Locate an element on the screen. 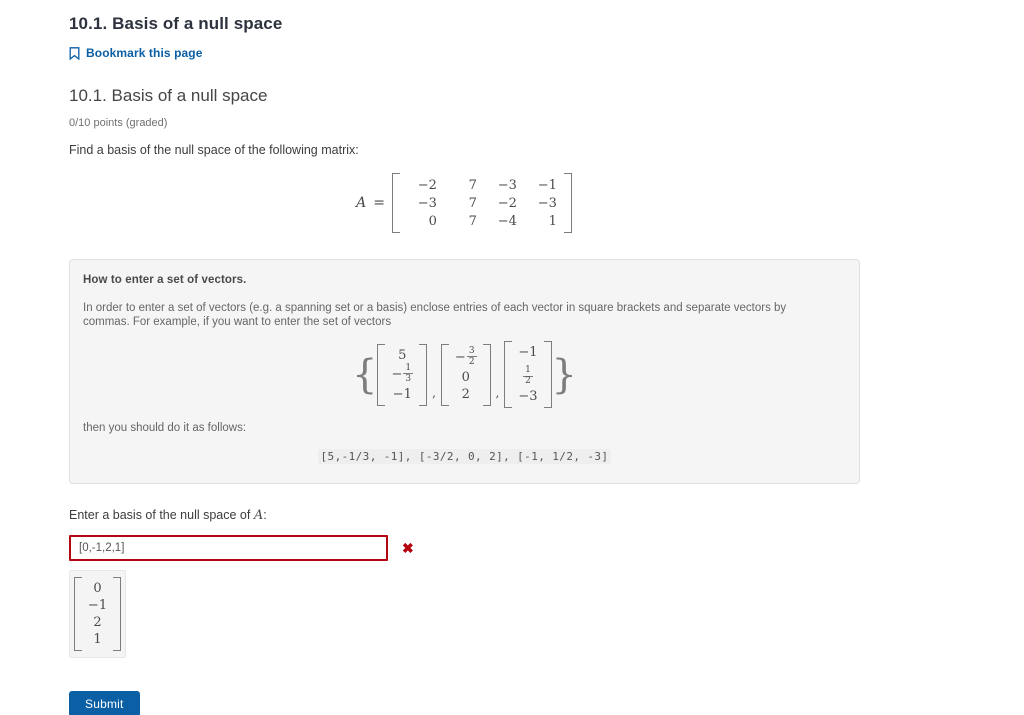 This screenshot has width=1024, height=715. answer-label-symbol: A is located at coordinates (258, 515).